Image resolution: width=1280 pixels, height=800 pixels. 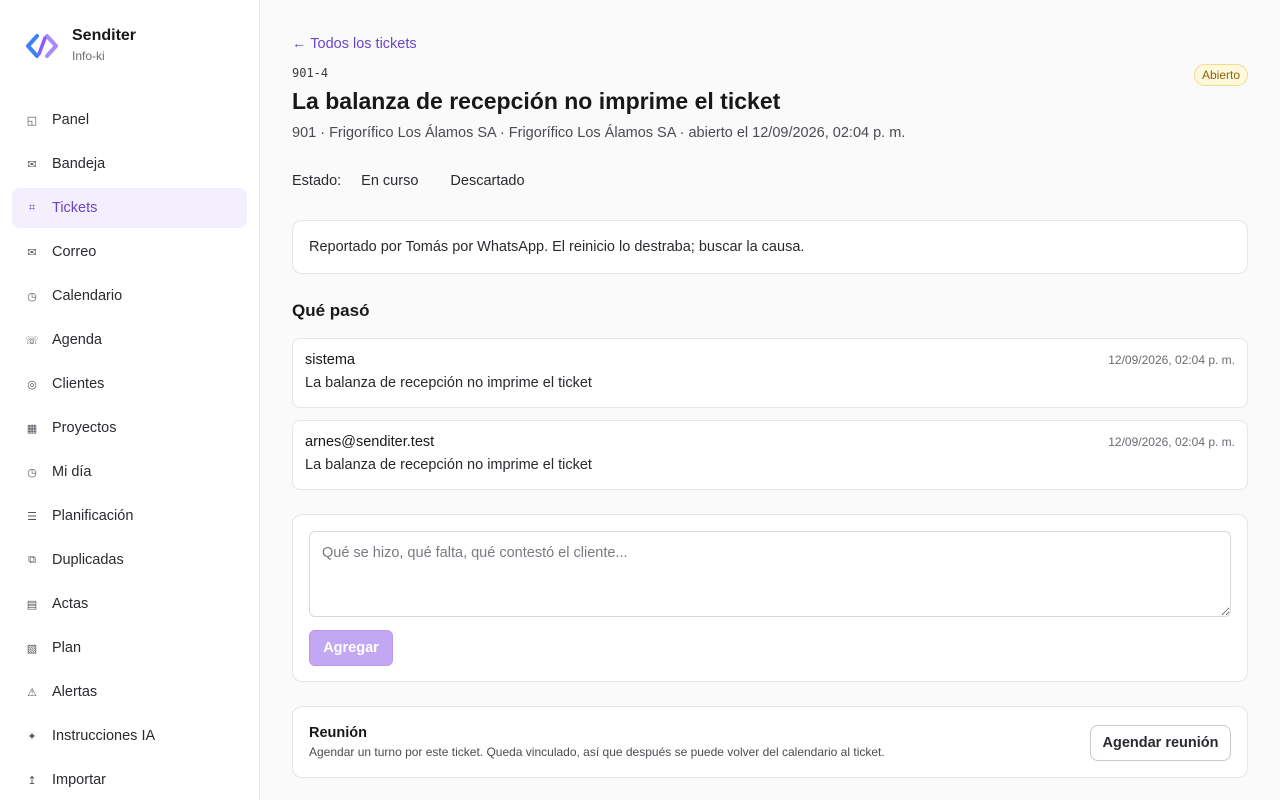 What do you see at coordinates (104, 35) in the screenshot?
I see `brand-name: Senditer` at bounding box center [104, 35].